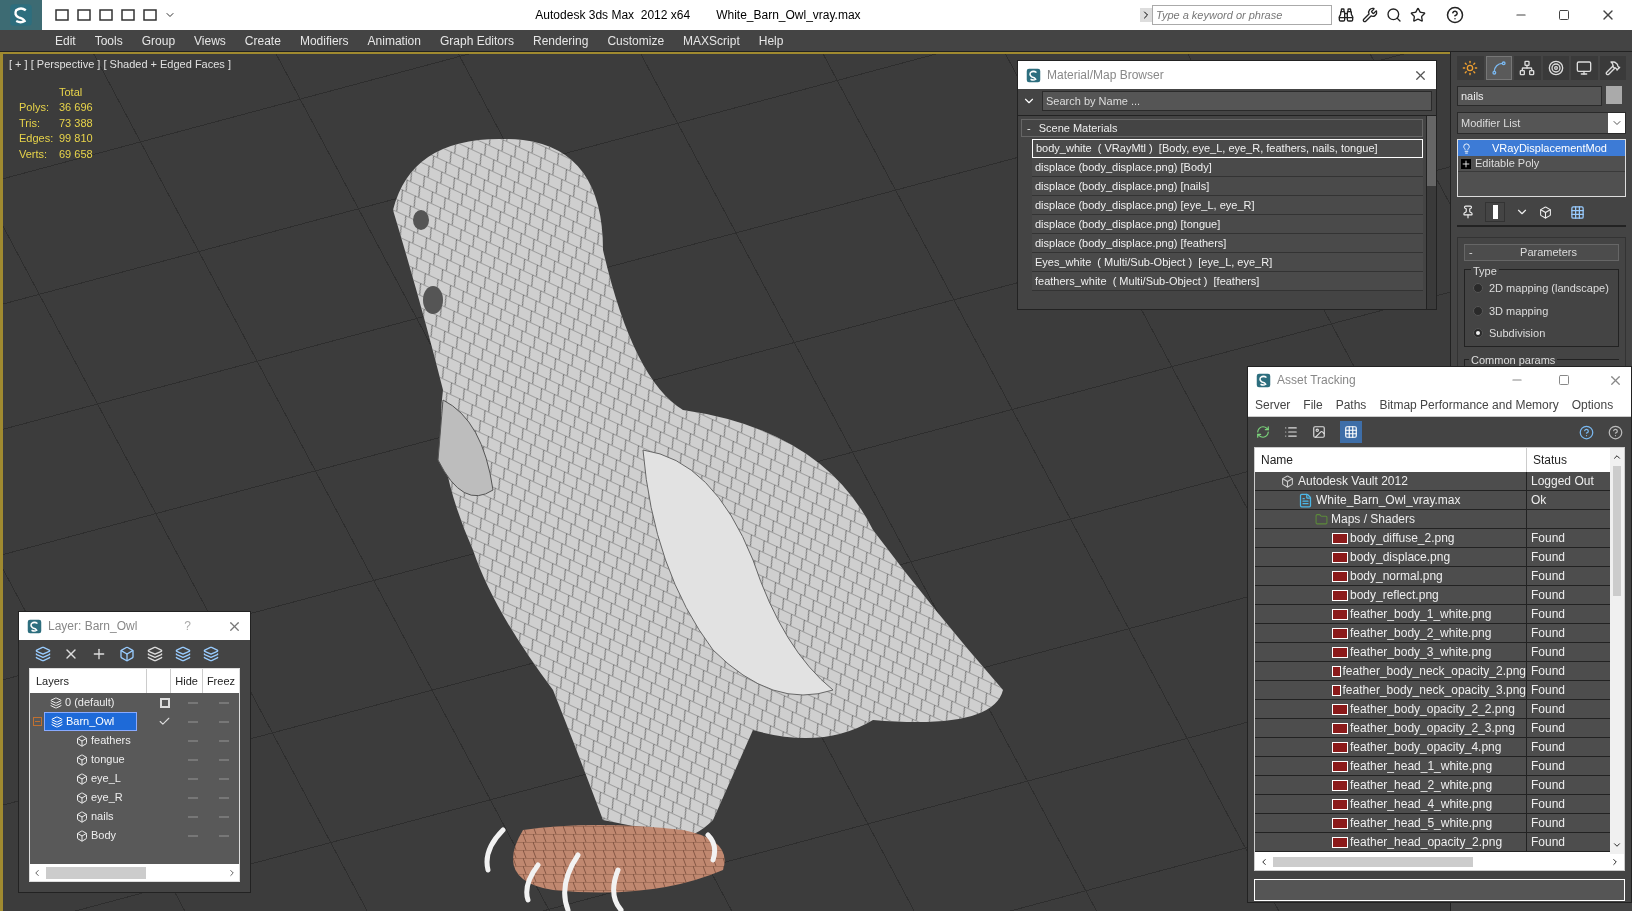 This screenshot has height=911, width=1632. Describe the element at coordinates (1391, 500) in the screenshot. I see `asset-name-cell: White_Barn_Owl_vray.max` at that location.